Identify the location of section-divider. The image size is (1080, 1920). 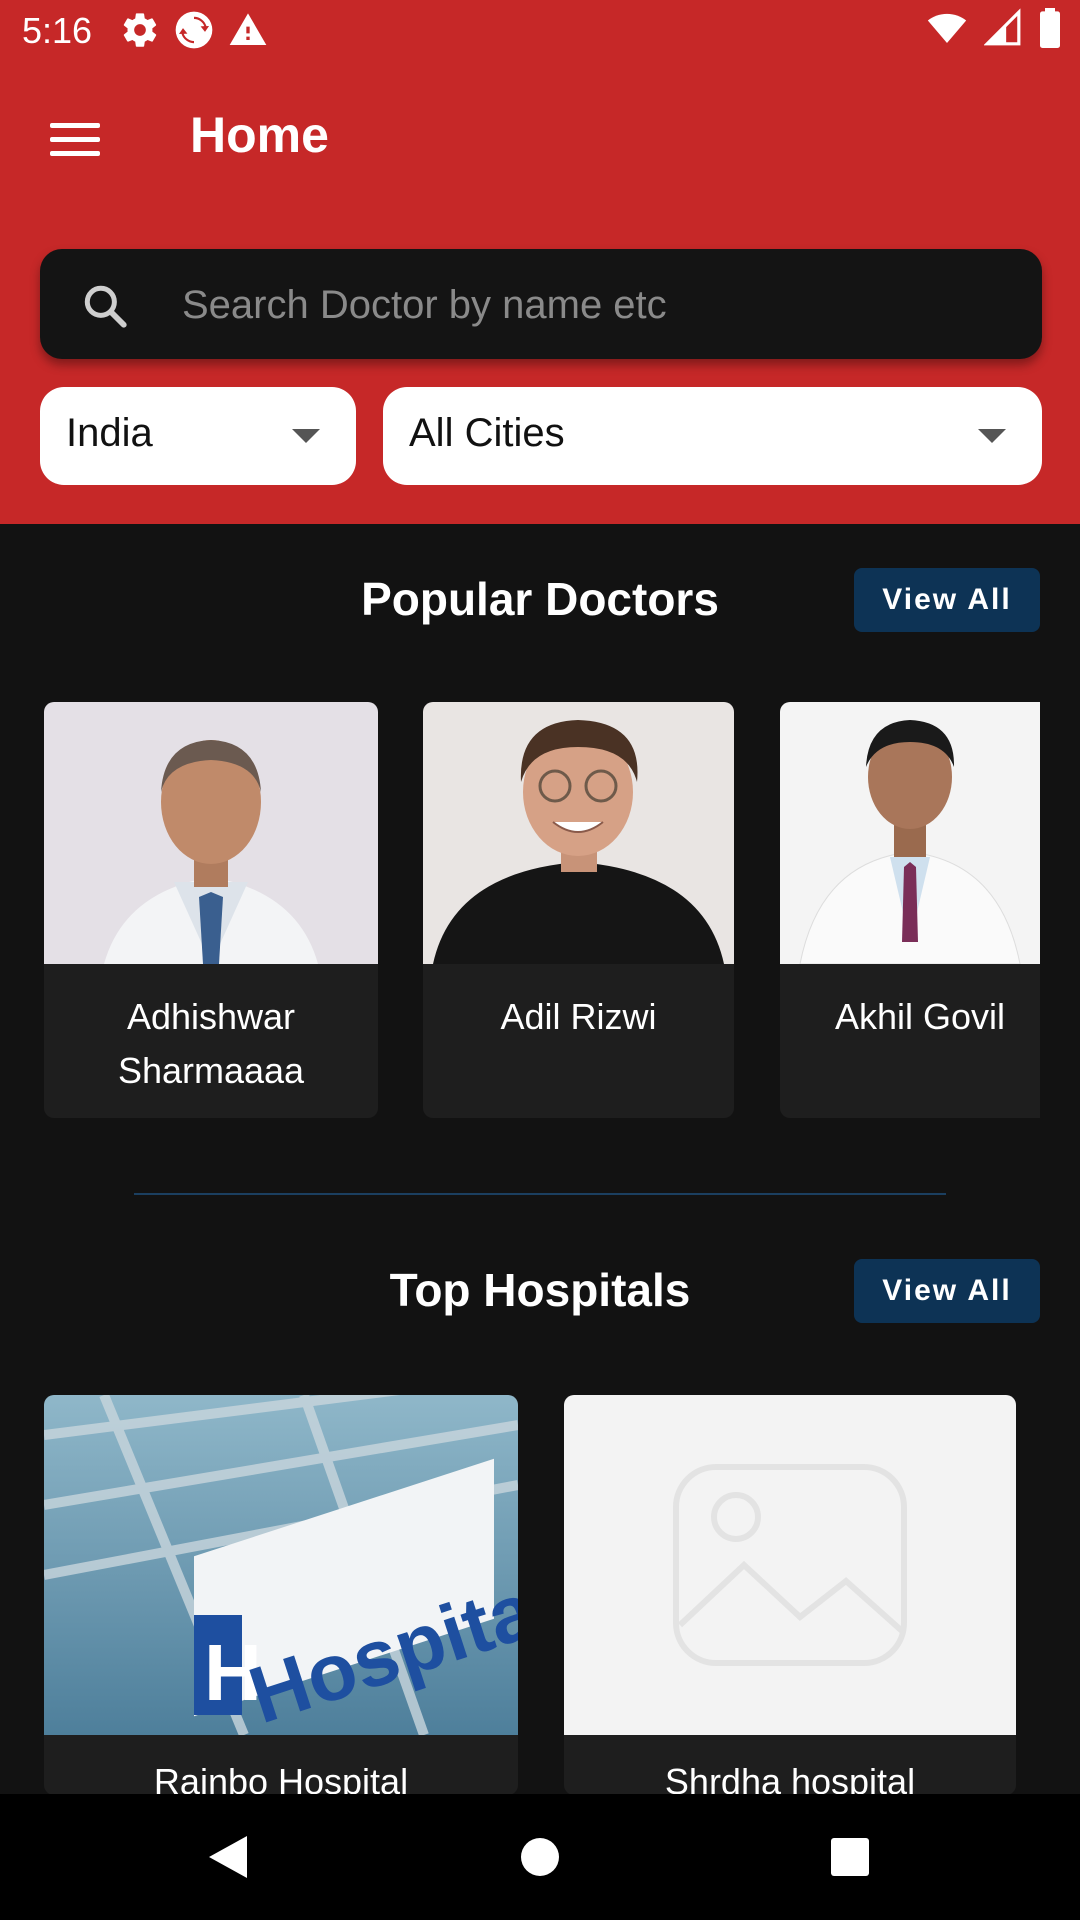
(540, 1194).